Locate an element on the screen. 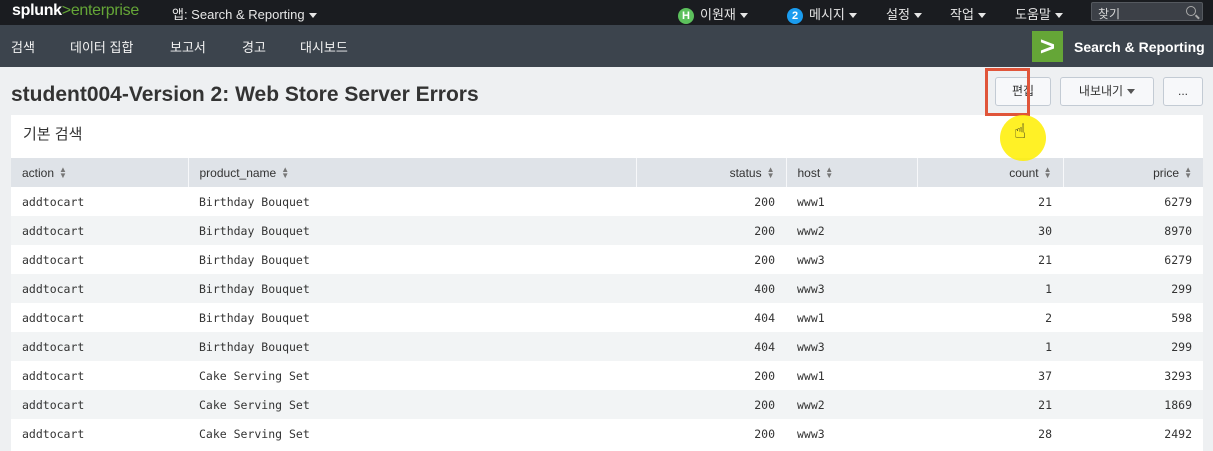 Image resolution: width=1213 pixels, height=451 pixels. messages-count-badge: 2 is located at coordinates (795, 15).